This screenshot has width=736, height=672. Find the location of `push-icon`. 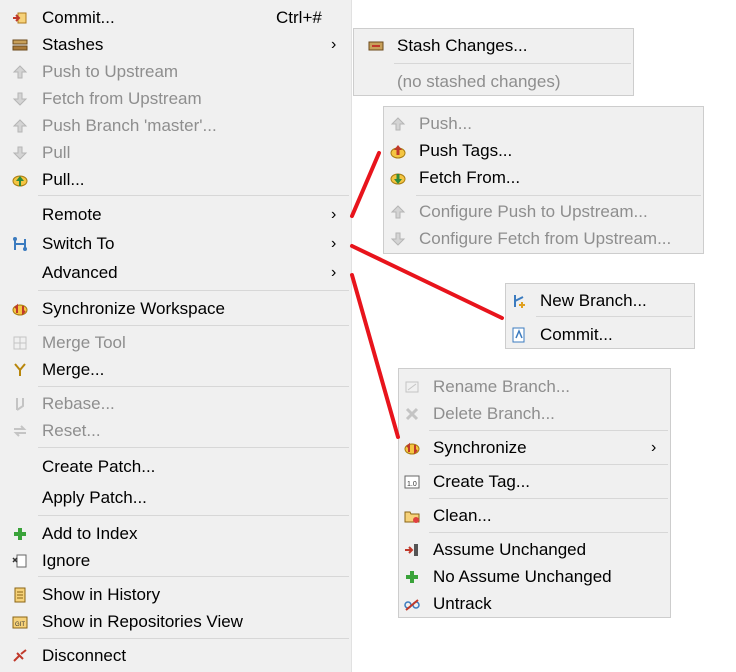

push-icon is located at coordinates (398, 124).